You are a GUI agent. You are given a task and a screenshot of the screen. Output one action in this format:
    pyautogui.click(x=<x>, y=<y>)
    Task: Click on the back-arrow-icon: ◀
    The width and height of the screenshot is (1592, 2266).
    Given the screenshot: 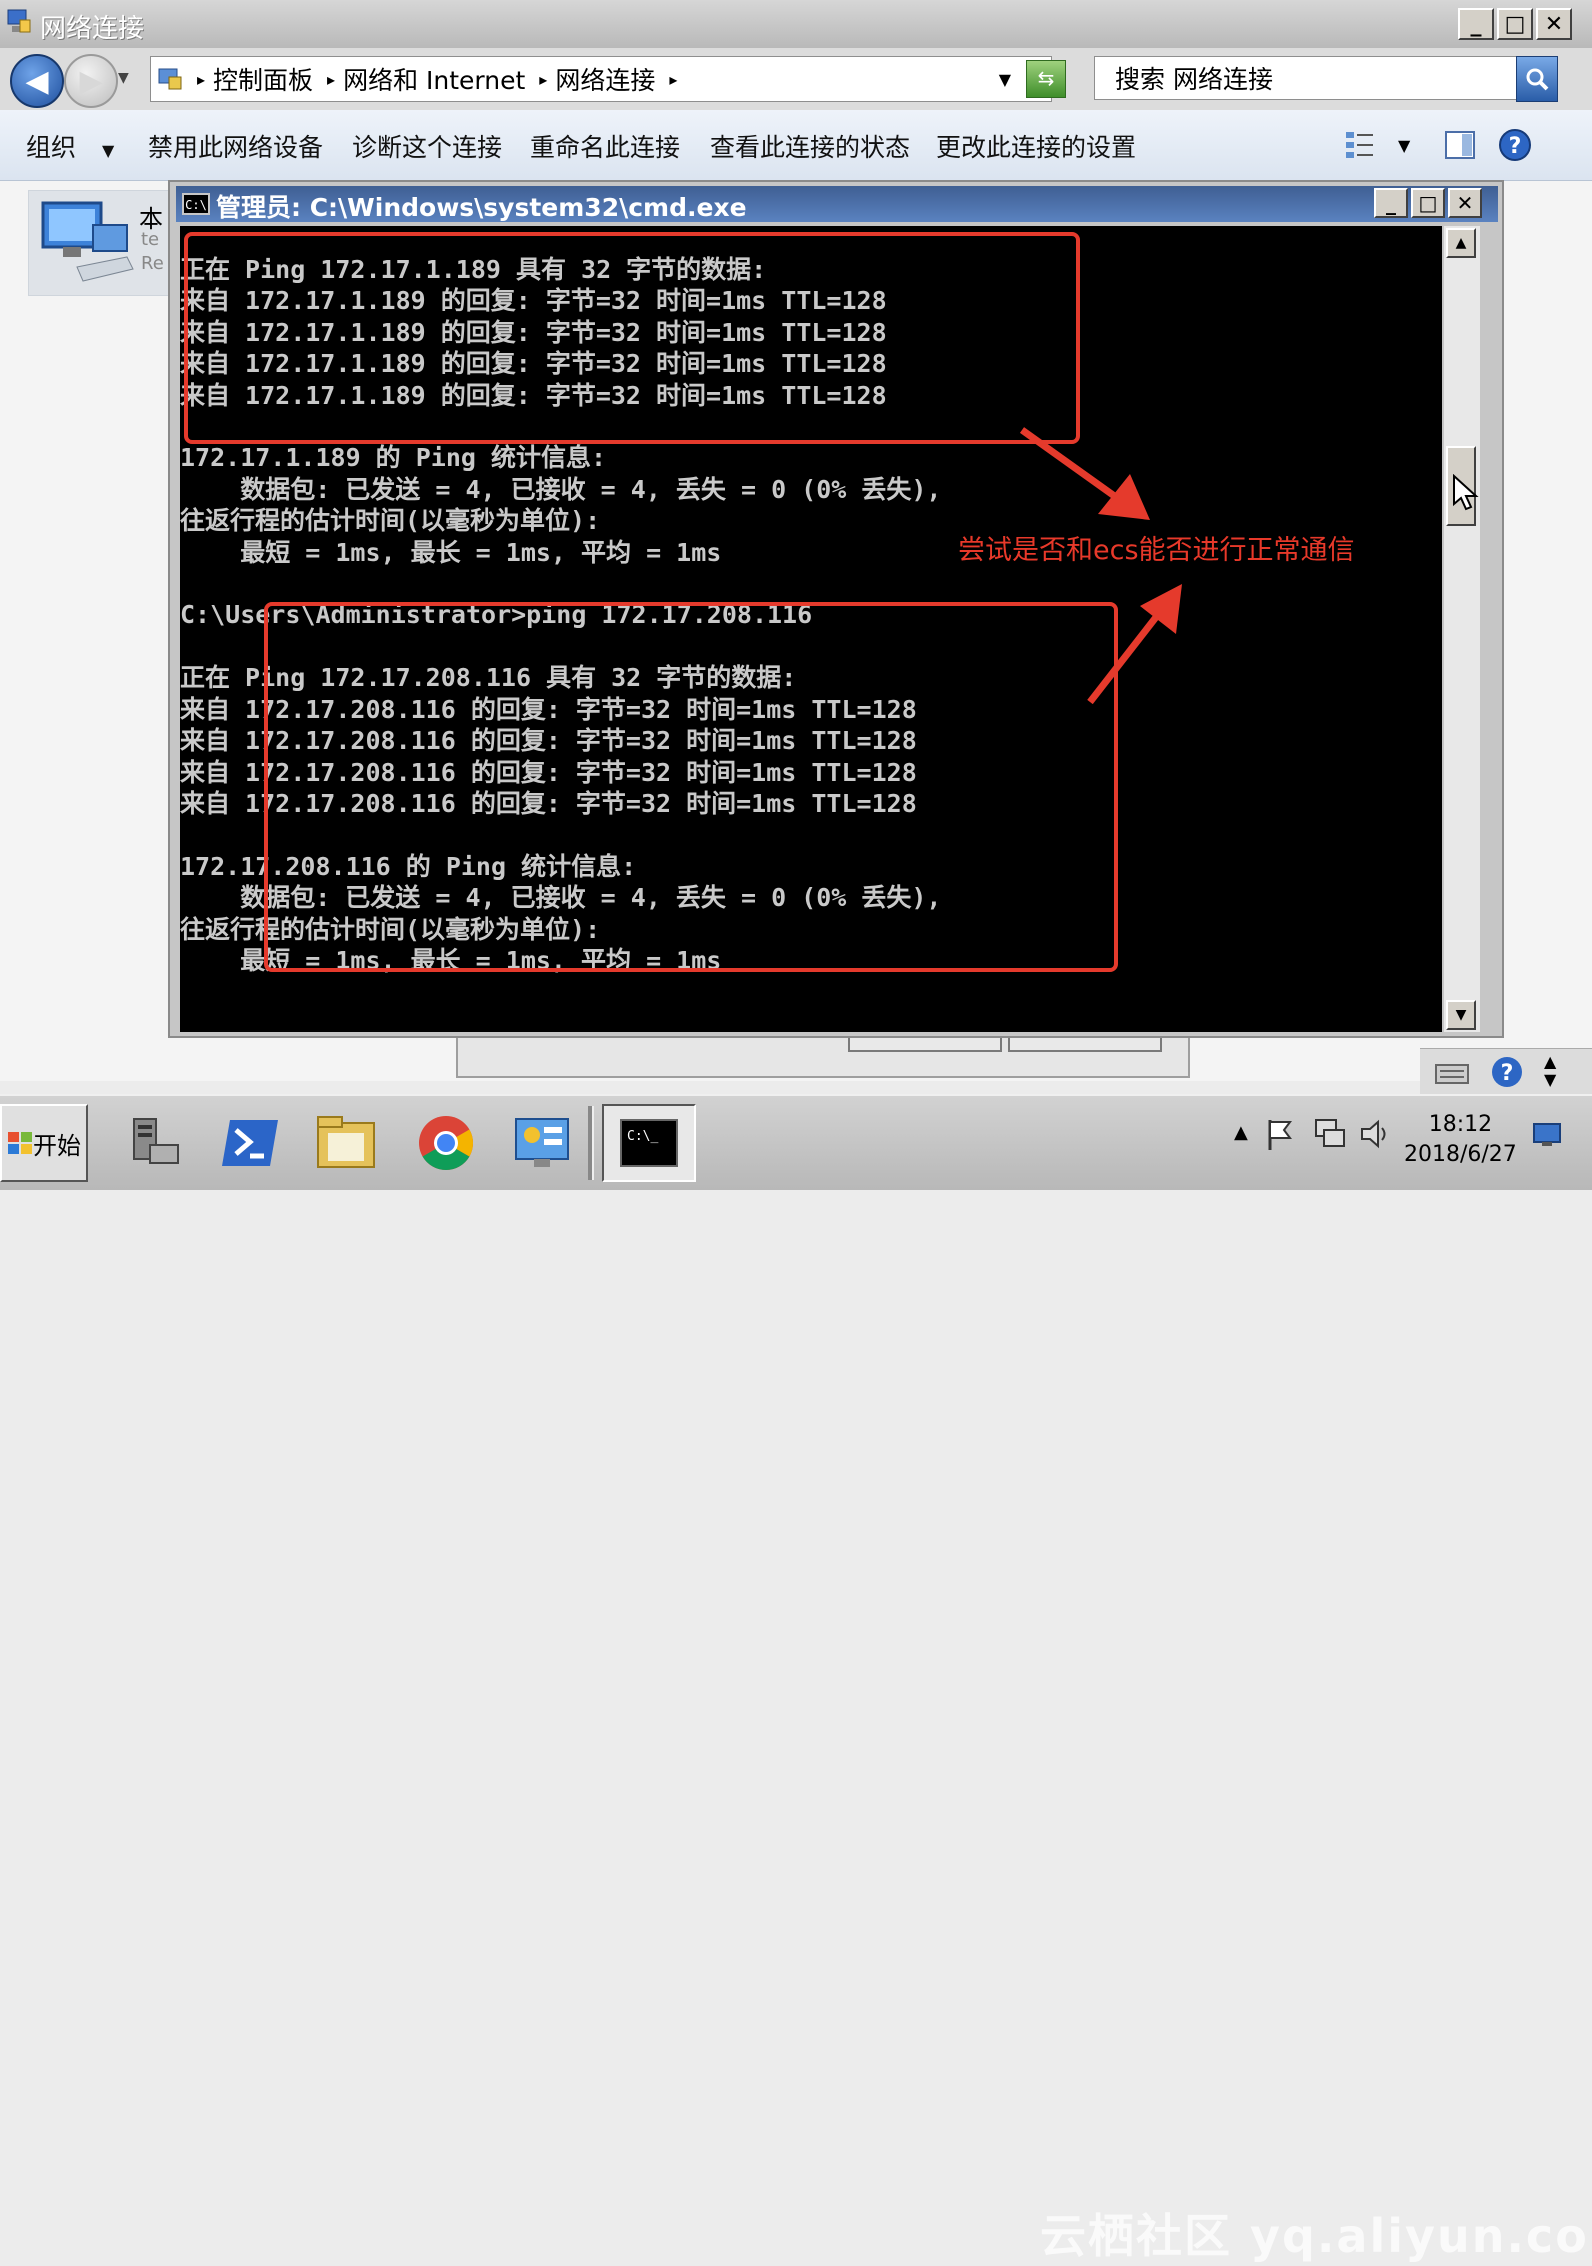 What is the action you would take?
    pyautogui.click(x=37, y=81)
    